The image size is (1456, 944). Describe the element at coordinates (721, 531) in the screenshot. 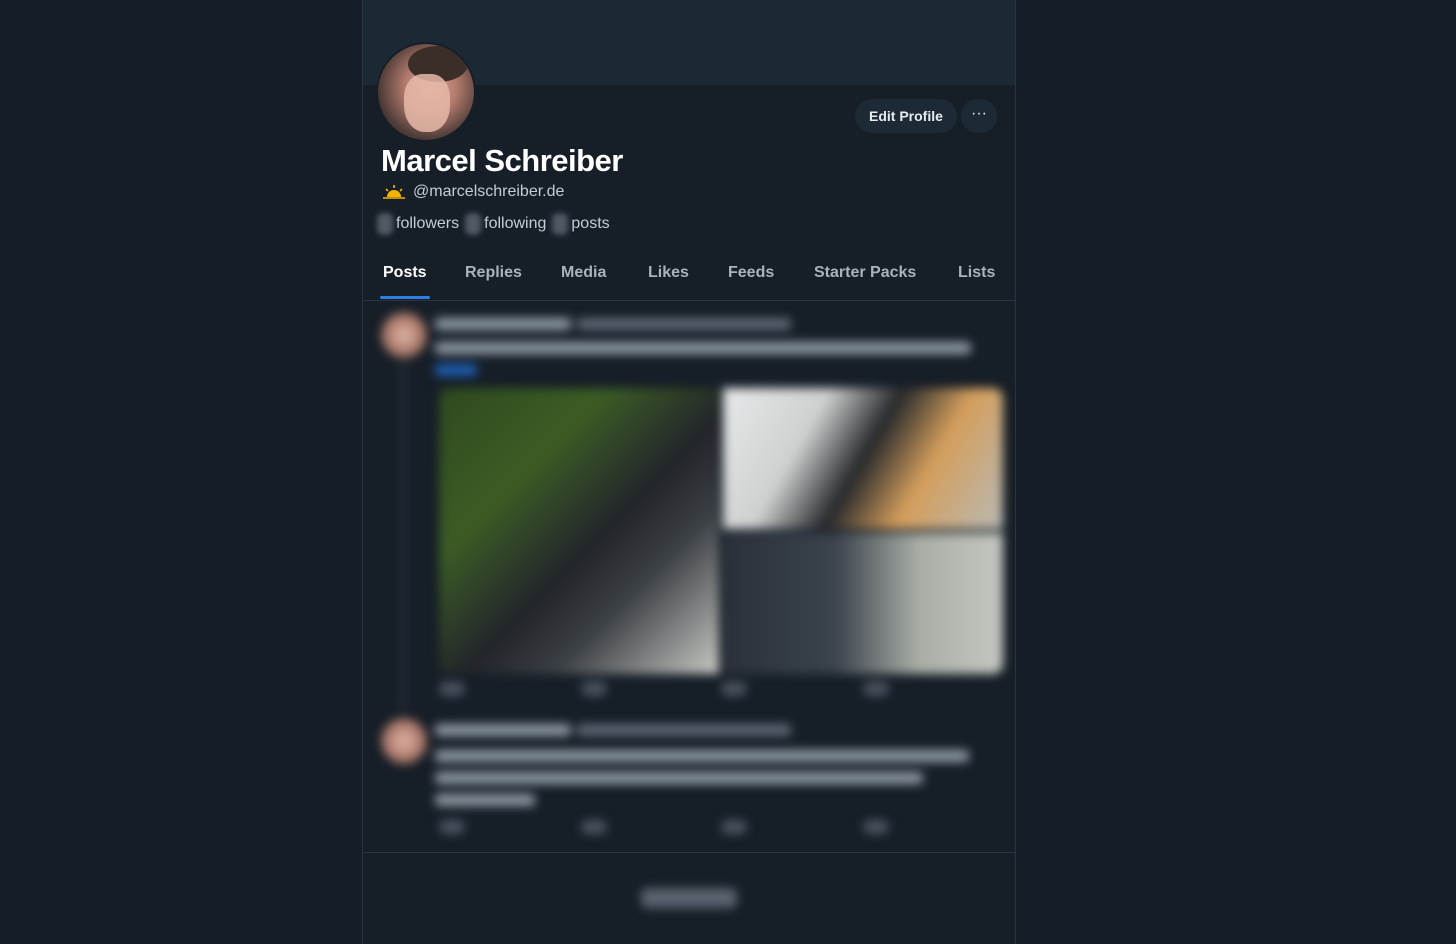

I see `post-media-grid` at that location.